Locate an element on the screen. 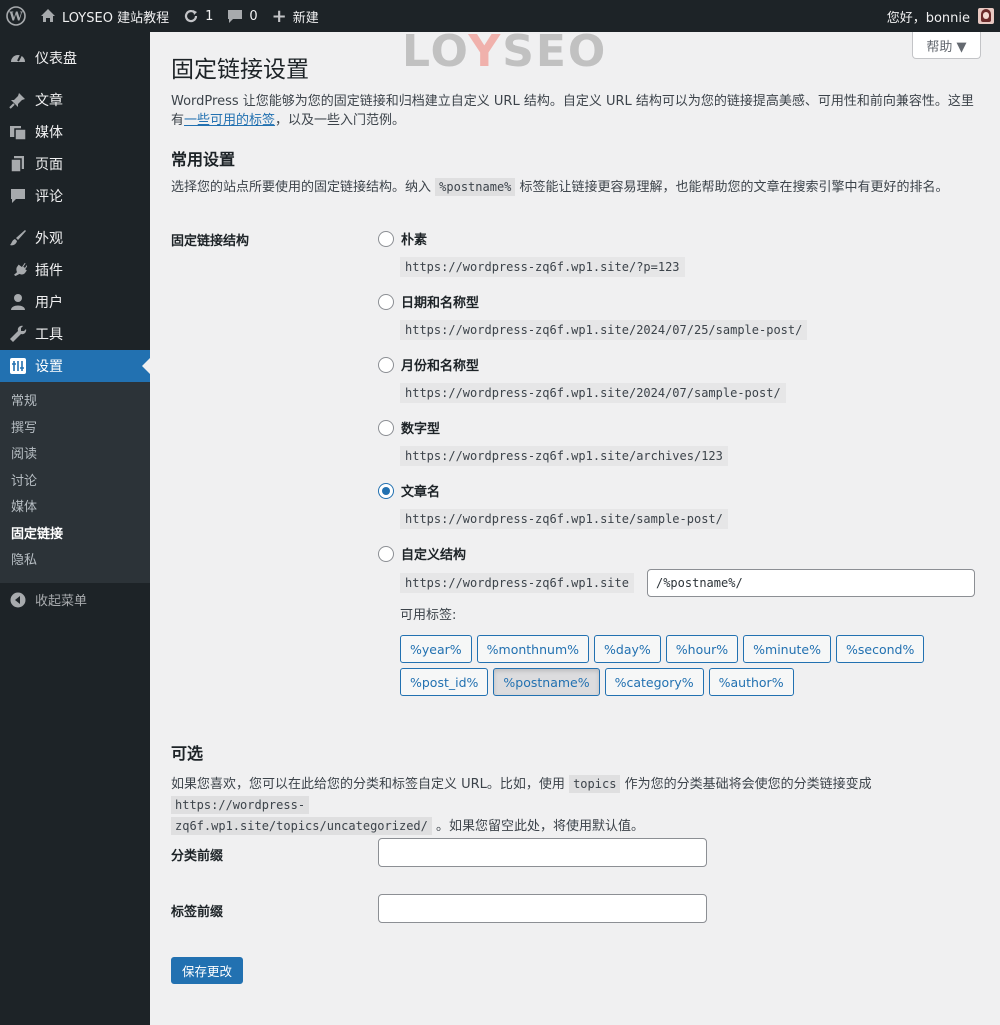  site-name: LOYSEO 建站教程 is located at coordinates (116, 18).